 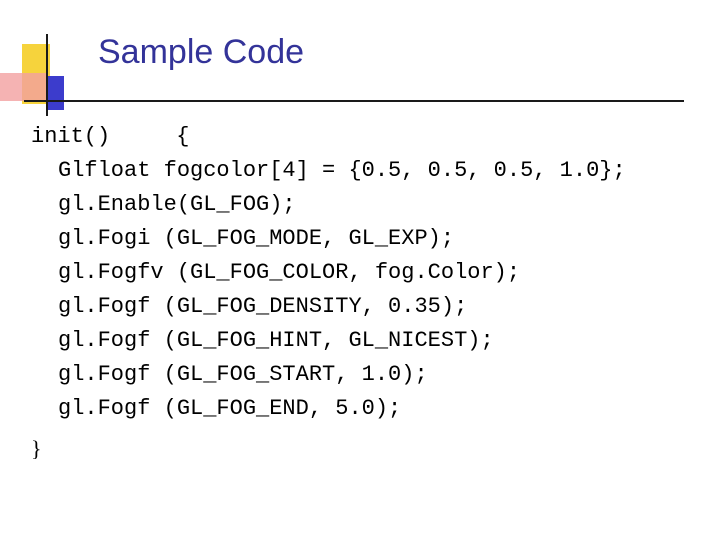 I want to click on code-line: gl.Fogf (GL_FOG_HINT, GL_NICEST);, so click(x=276, y=340).